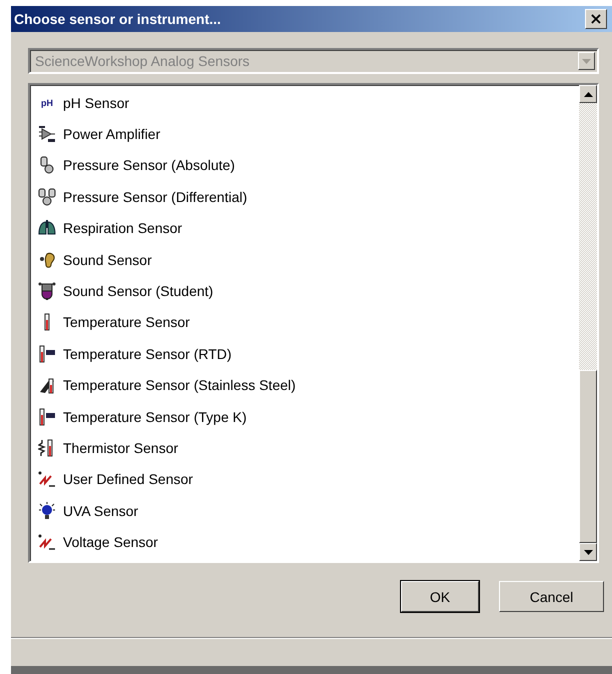 The image size is (612, 674). What do you see at coordinates (596, 19) in the screenshot?
I see `close-button: ×` at bounding box center [596, 19].